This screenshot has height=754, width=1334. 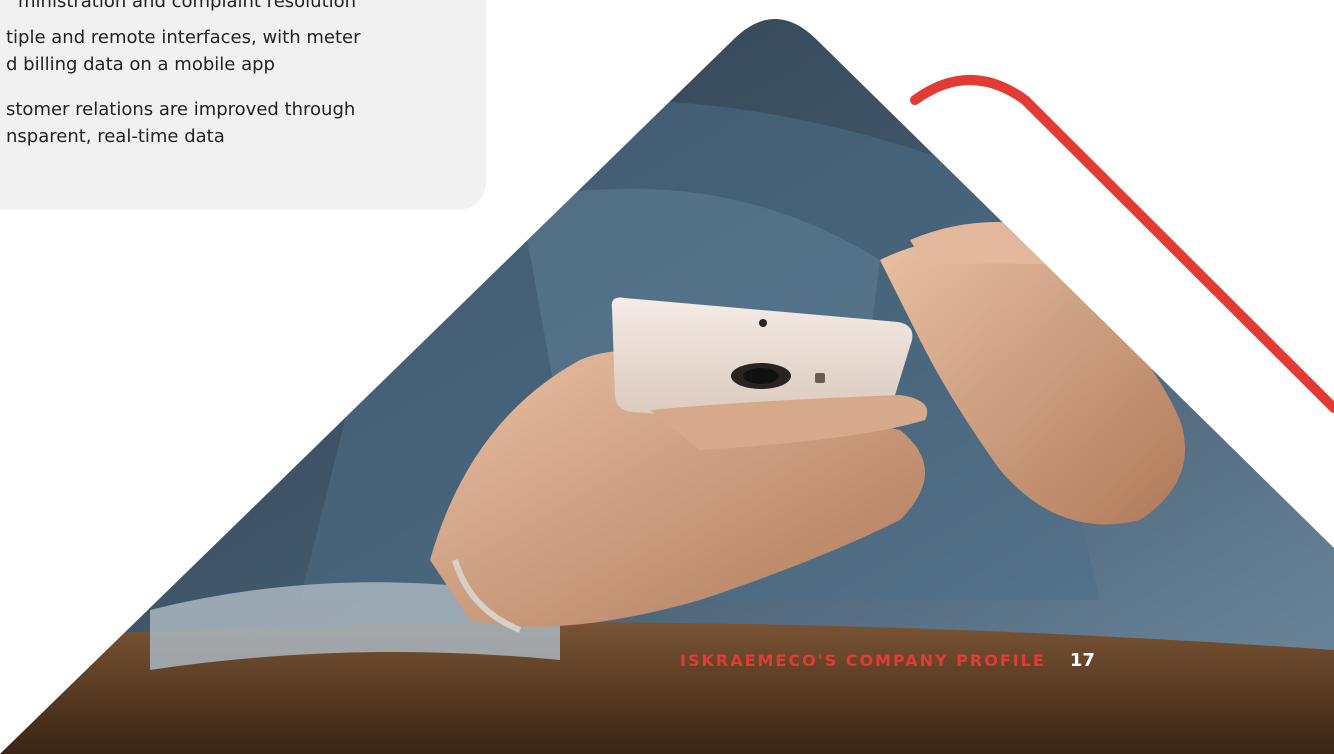 I want to click on page-footer: ISKRAEMECO'S COMPANY PROFILE 17, so click(x=887, y=660).